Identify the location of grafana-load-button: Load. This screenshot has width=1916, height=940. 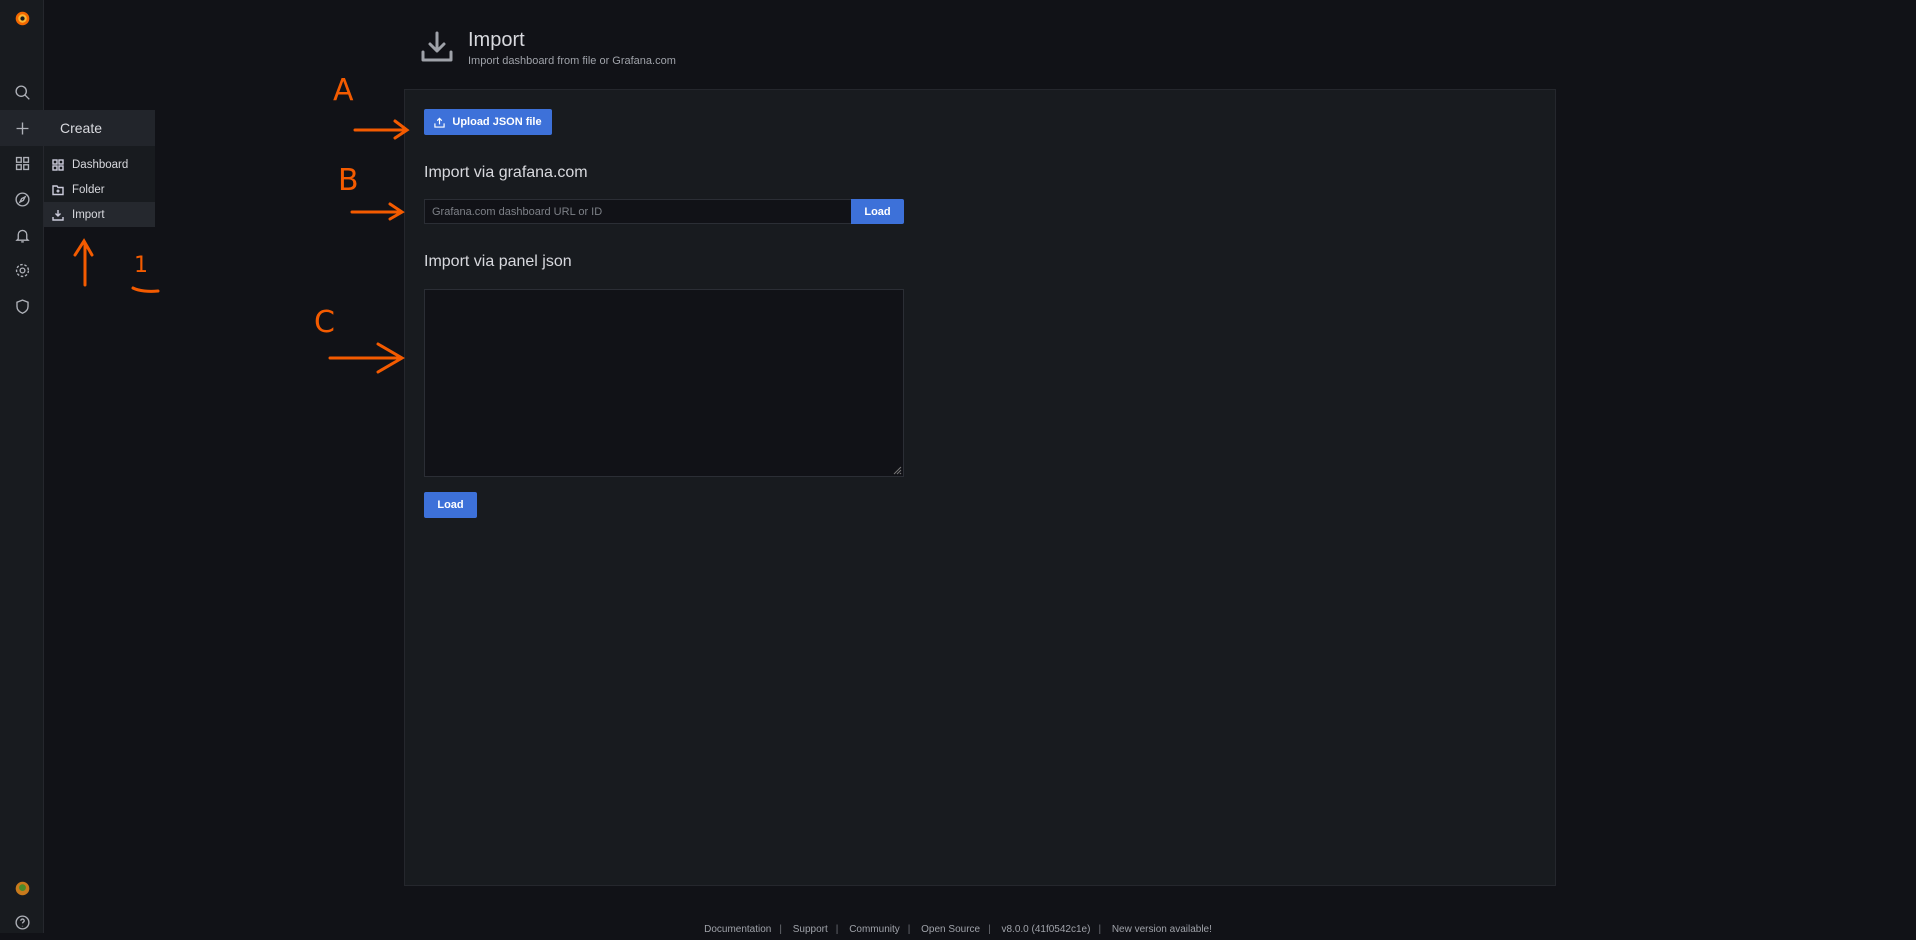
(877, 211).